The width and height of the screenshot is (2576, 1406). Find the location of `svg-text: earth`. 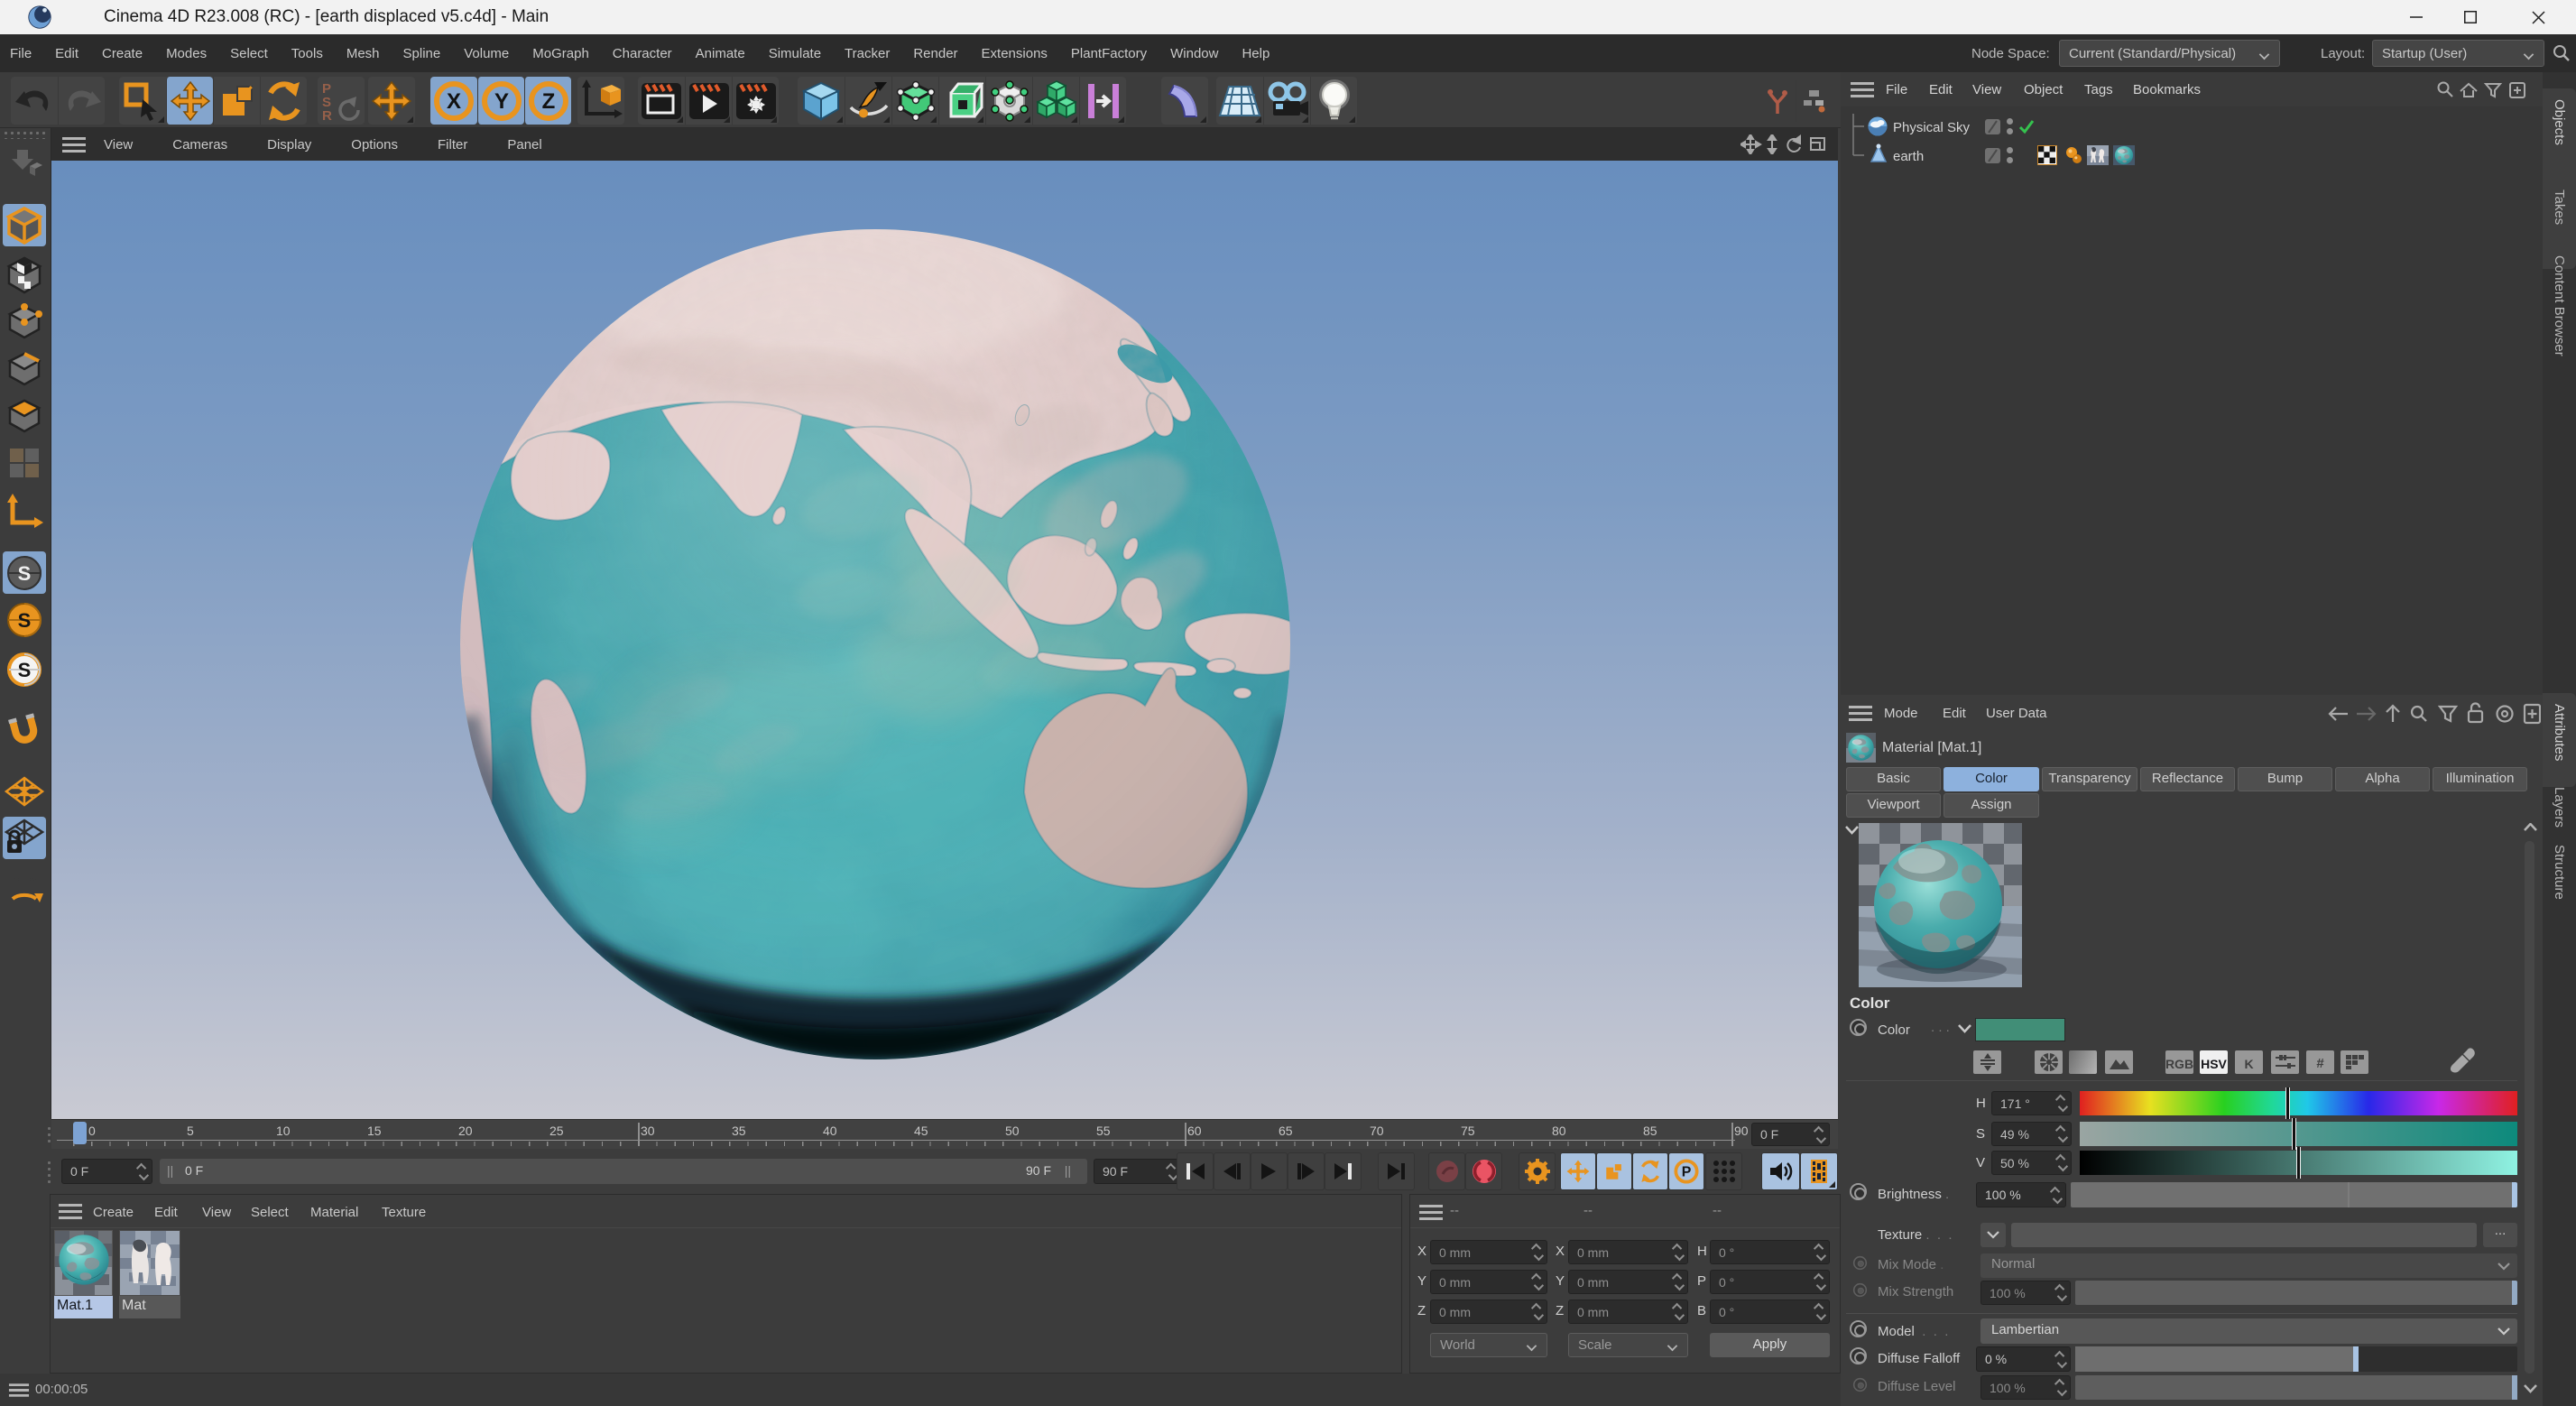

svg-text: earth is located at coordinates (1908, 157).